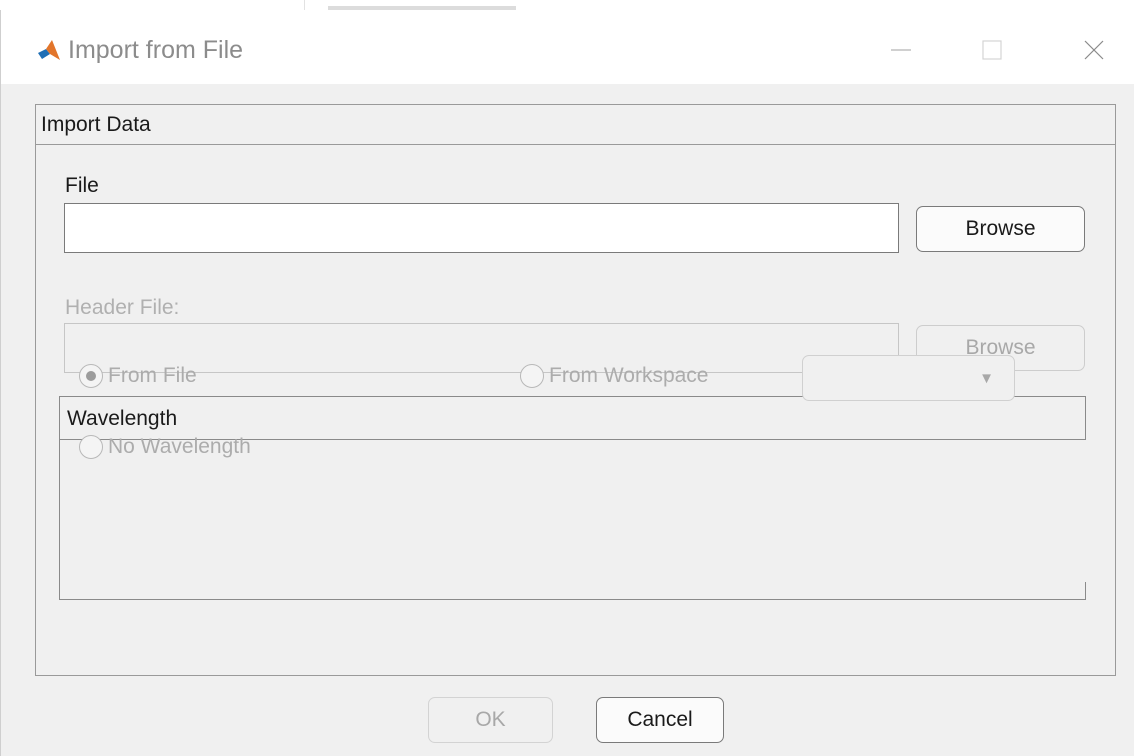  Describe the element at coordinates (91, 376) in the screenshot. I see `radio-selected-icon` at that location.